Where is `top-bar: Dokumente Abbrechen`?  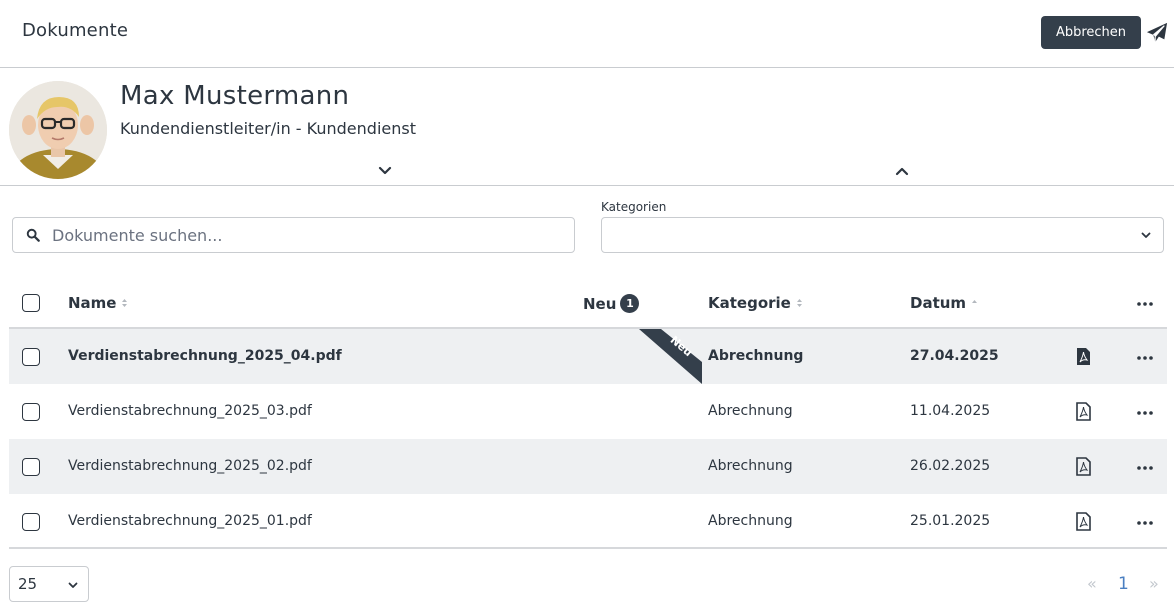 top-bar: Dokumente Abbrechen is located at coordinates (587, 34).